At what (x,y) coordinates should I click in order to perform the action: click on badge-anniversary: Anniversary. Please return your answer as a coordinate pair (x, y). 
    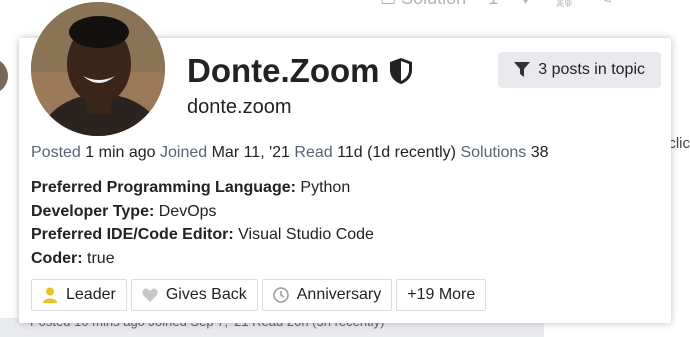
    Looking at the image, I should click on (327, 295).